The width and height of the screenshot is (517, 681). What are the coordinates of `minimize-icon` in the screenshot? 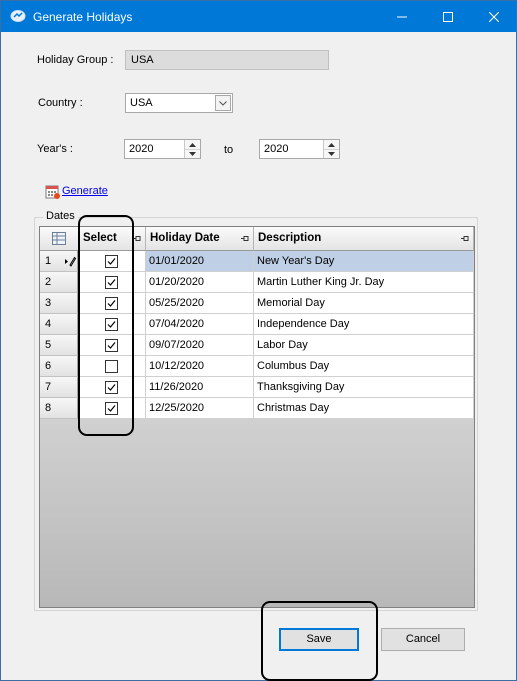 It's located at (402, 16).